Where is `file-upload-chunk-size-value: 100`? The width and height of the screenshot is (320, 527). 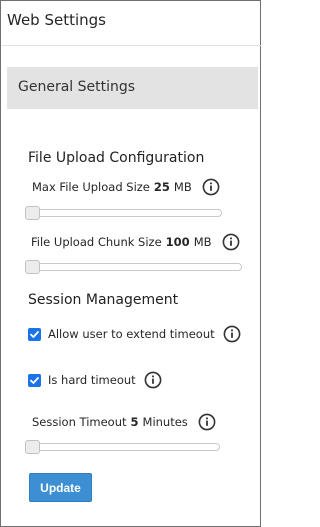
file-upload-chunk-size-value: 100 is located at coordinates (177, 242).